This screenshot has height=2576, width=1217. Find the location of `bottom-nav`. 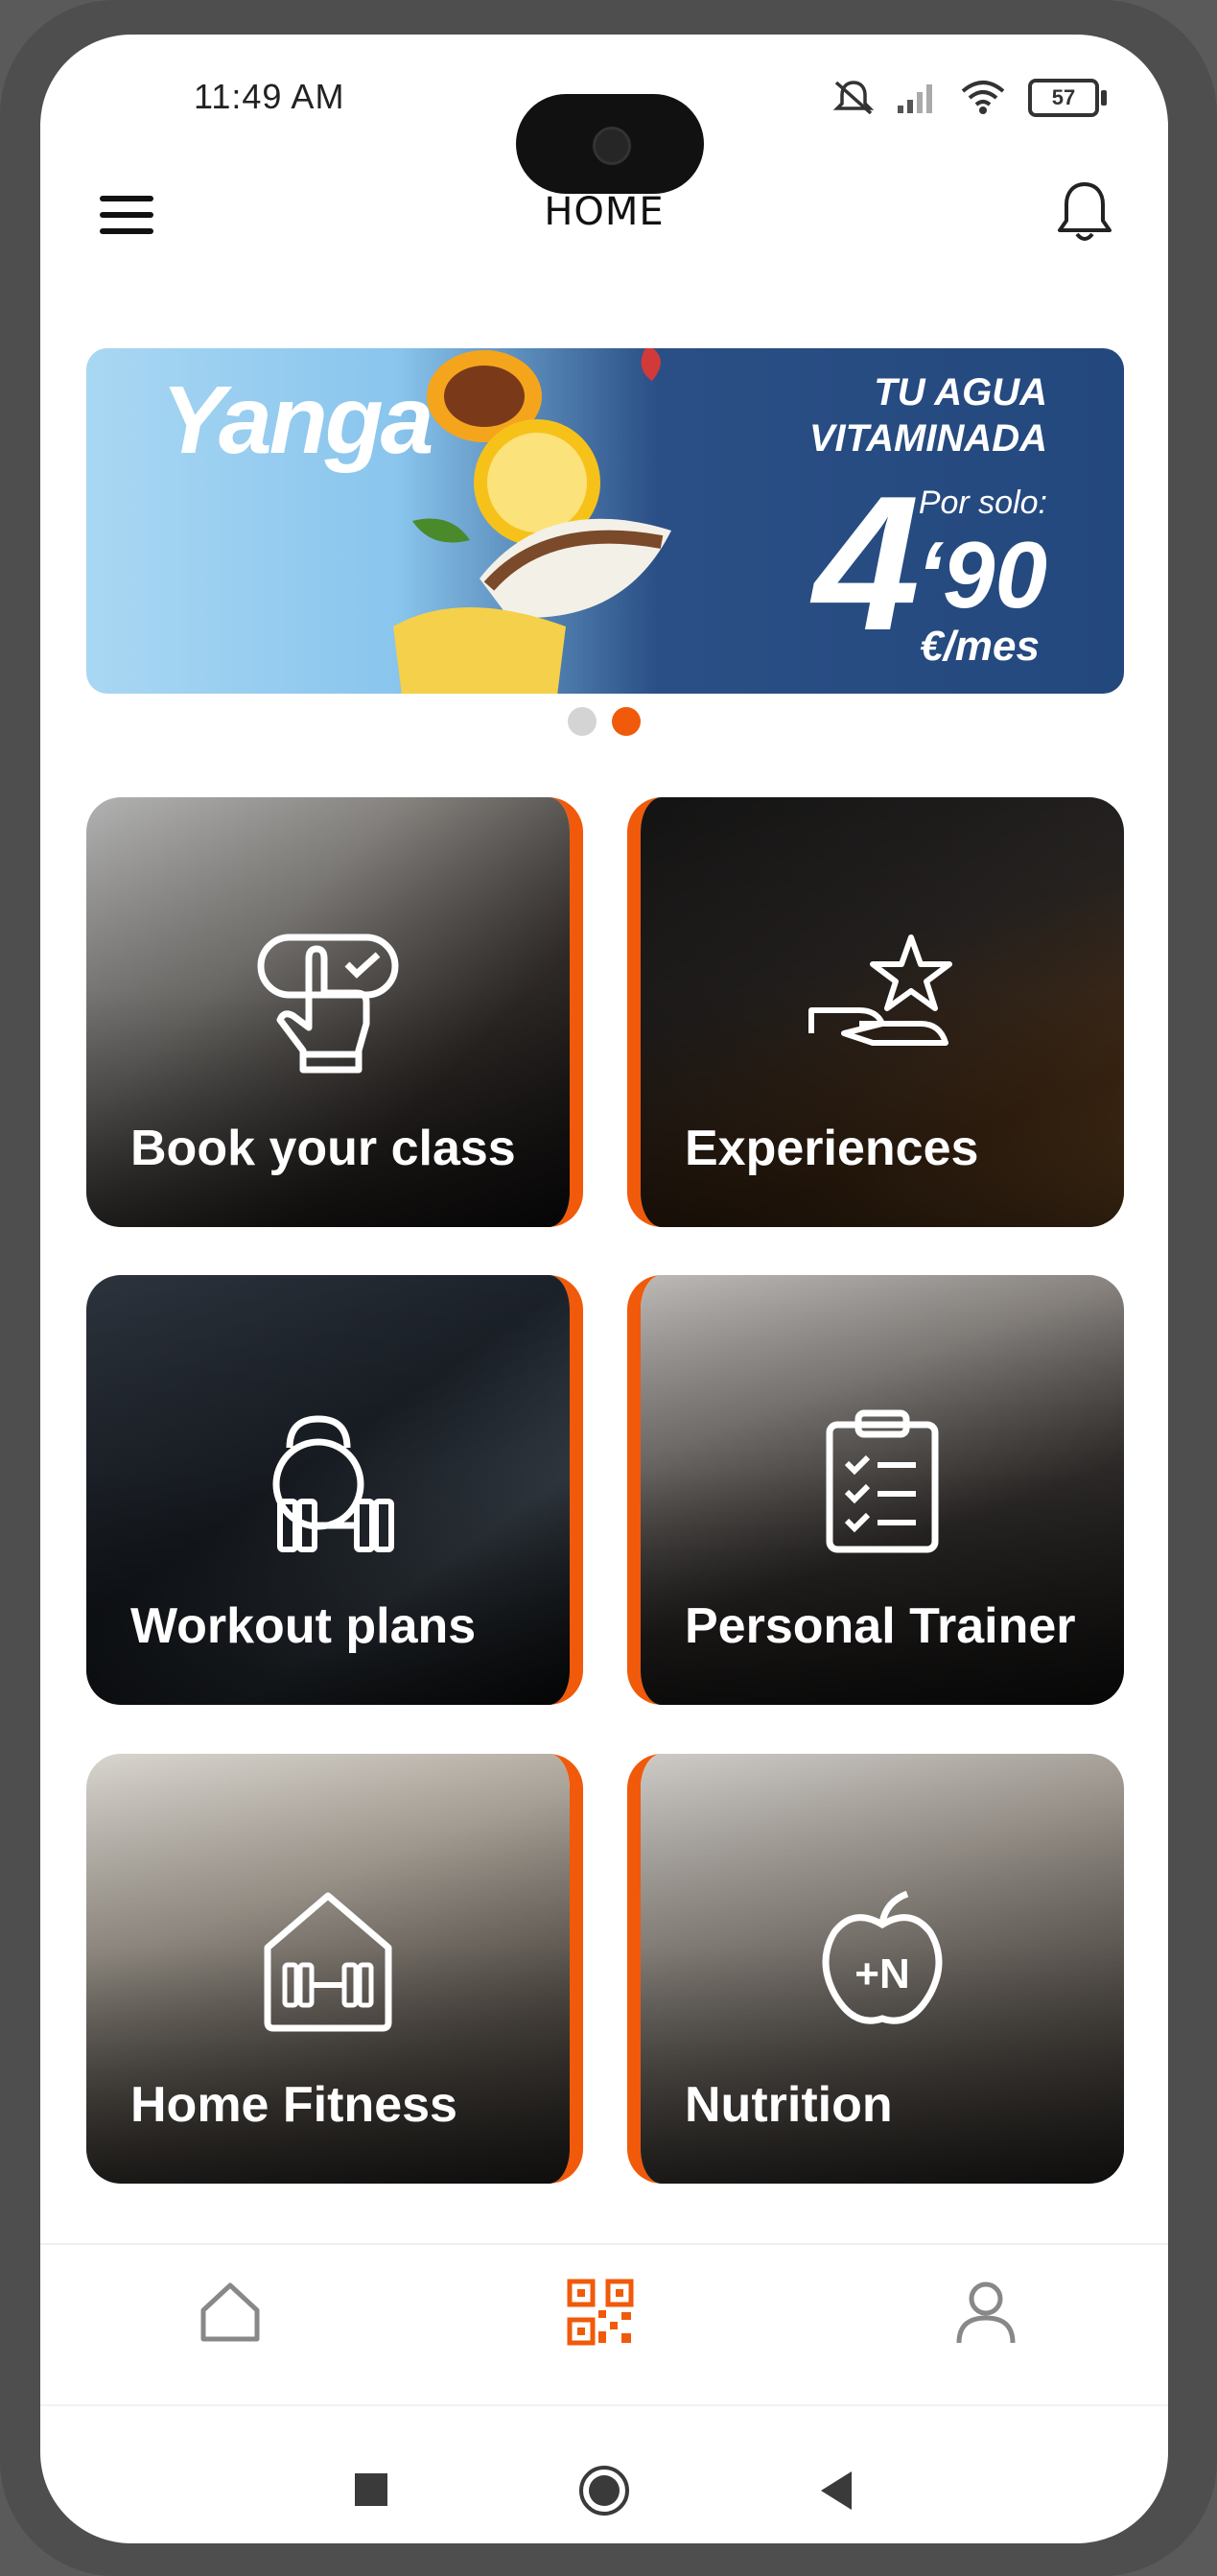

bottom-nav is located at coordinates (604, 2328).